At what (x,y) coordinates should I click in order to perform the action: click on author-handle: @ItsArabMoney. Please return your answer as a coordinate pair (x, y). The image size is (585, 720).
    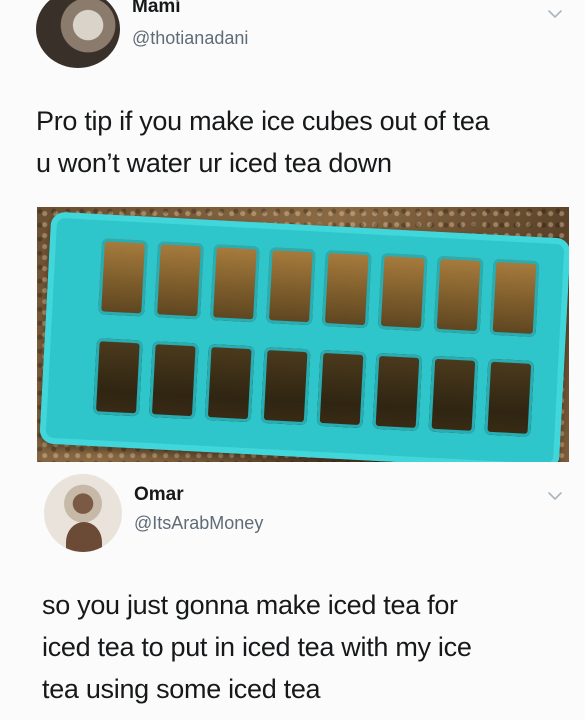
    Looking at the image, I should click on (198, 523).